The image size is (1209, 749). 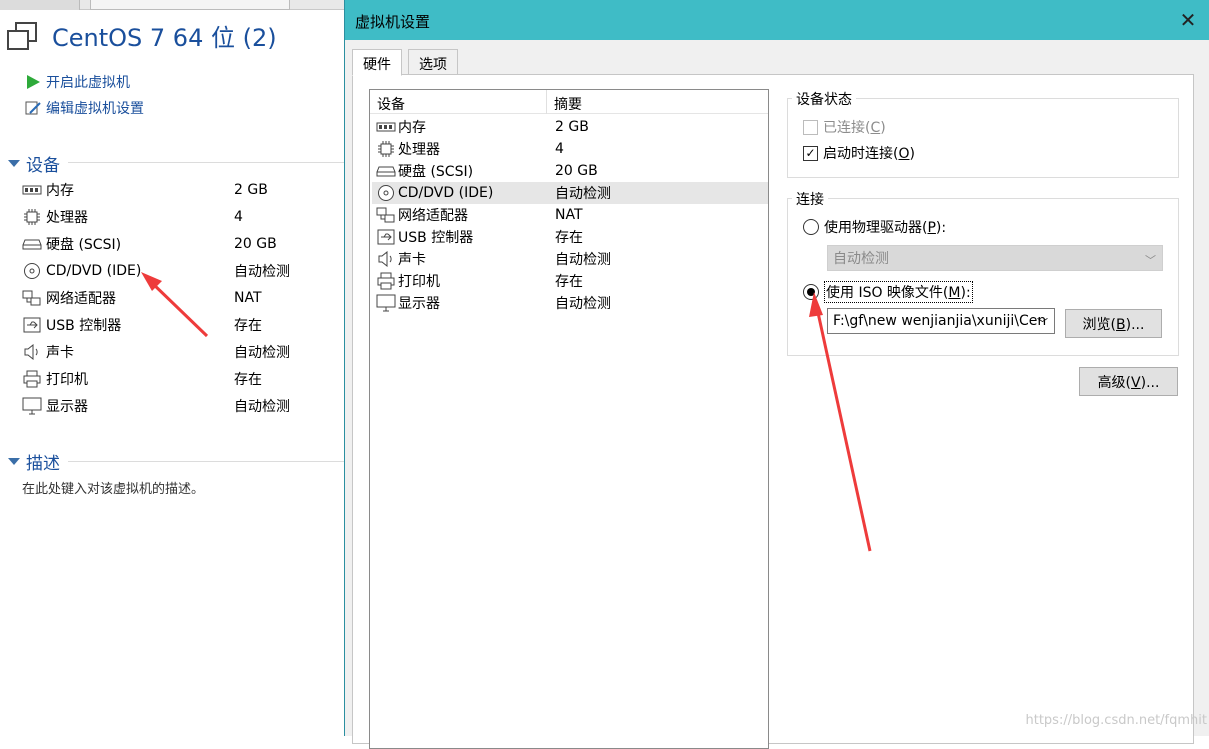 What do you see at coordinates (248, 325) in the screenshot?
I see `device-value: 存在` at bounding box center [248, 325].